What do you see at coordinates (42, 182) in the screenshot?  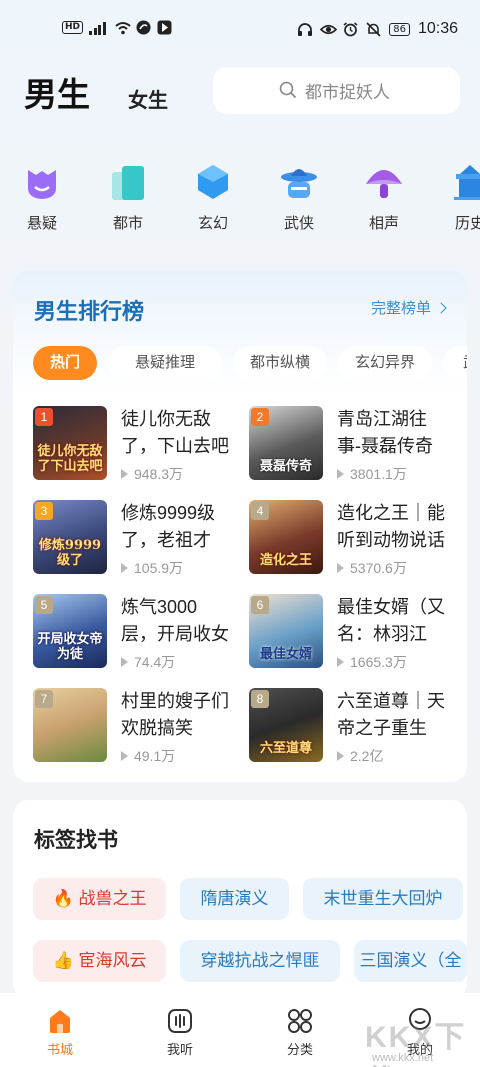 I see `suspense-icon` at bounding box center [42, 182].